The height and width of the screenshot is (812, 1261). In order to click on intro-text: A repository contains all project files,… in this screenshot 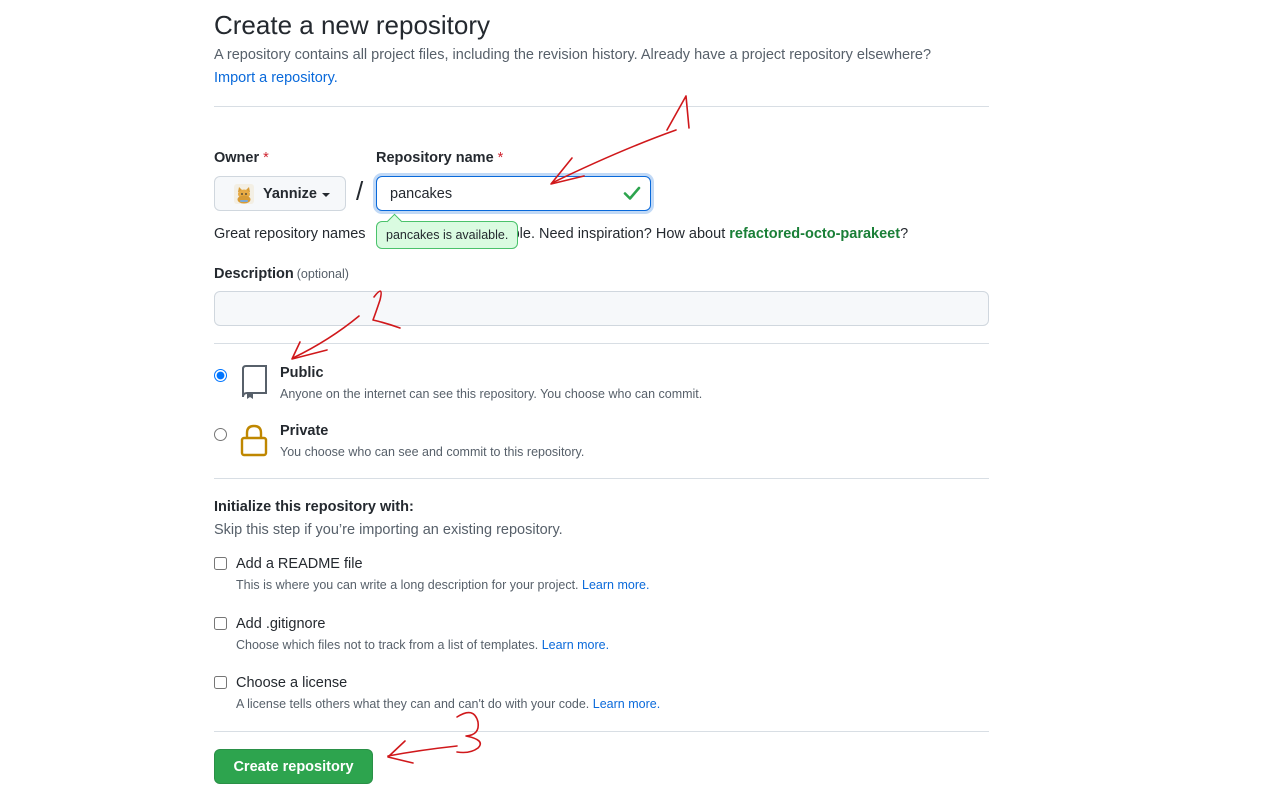, I will do `click(573, 55)`.